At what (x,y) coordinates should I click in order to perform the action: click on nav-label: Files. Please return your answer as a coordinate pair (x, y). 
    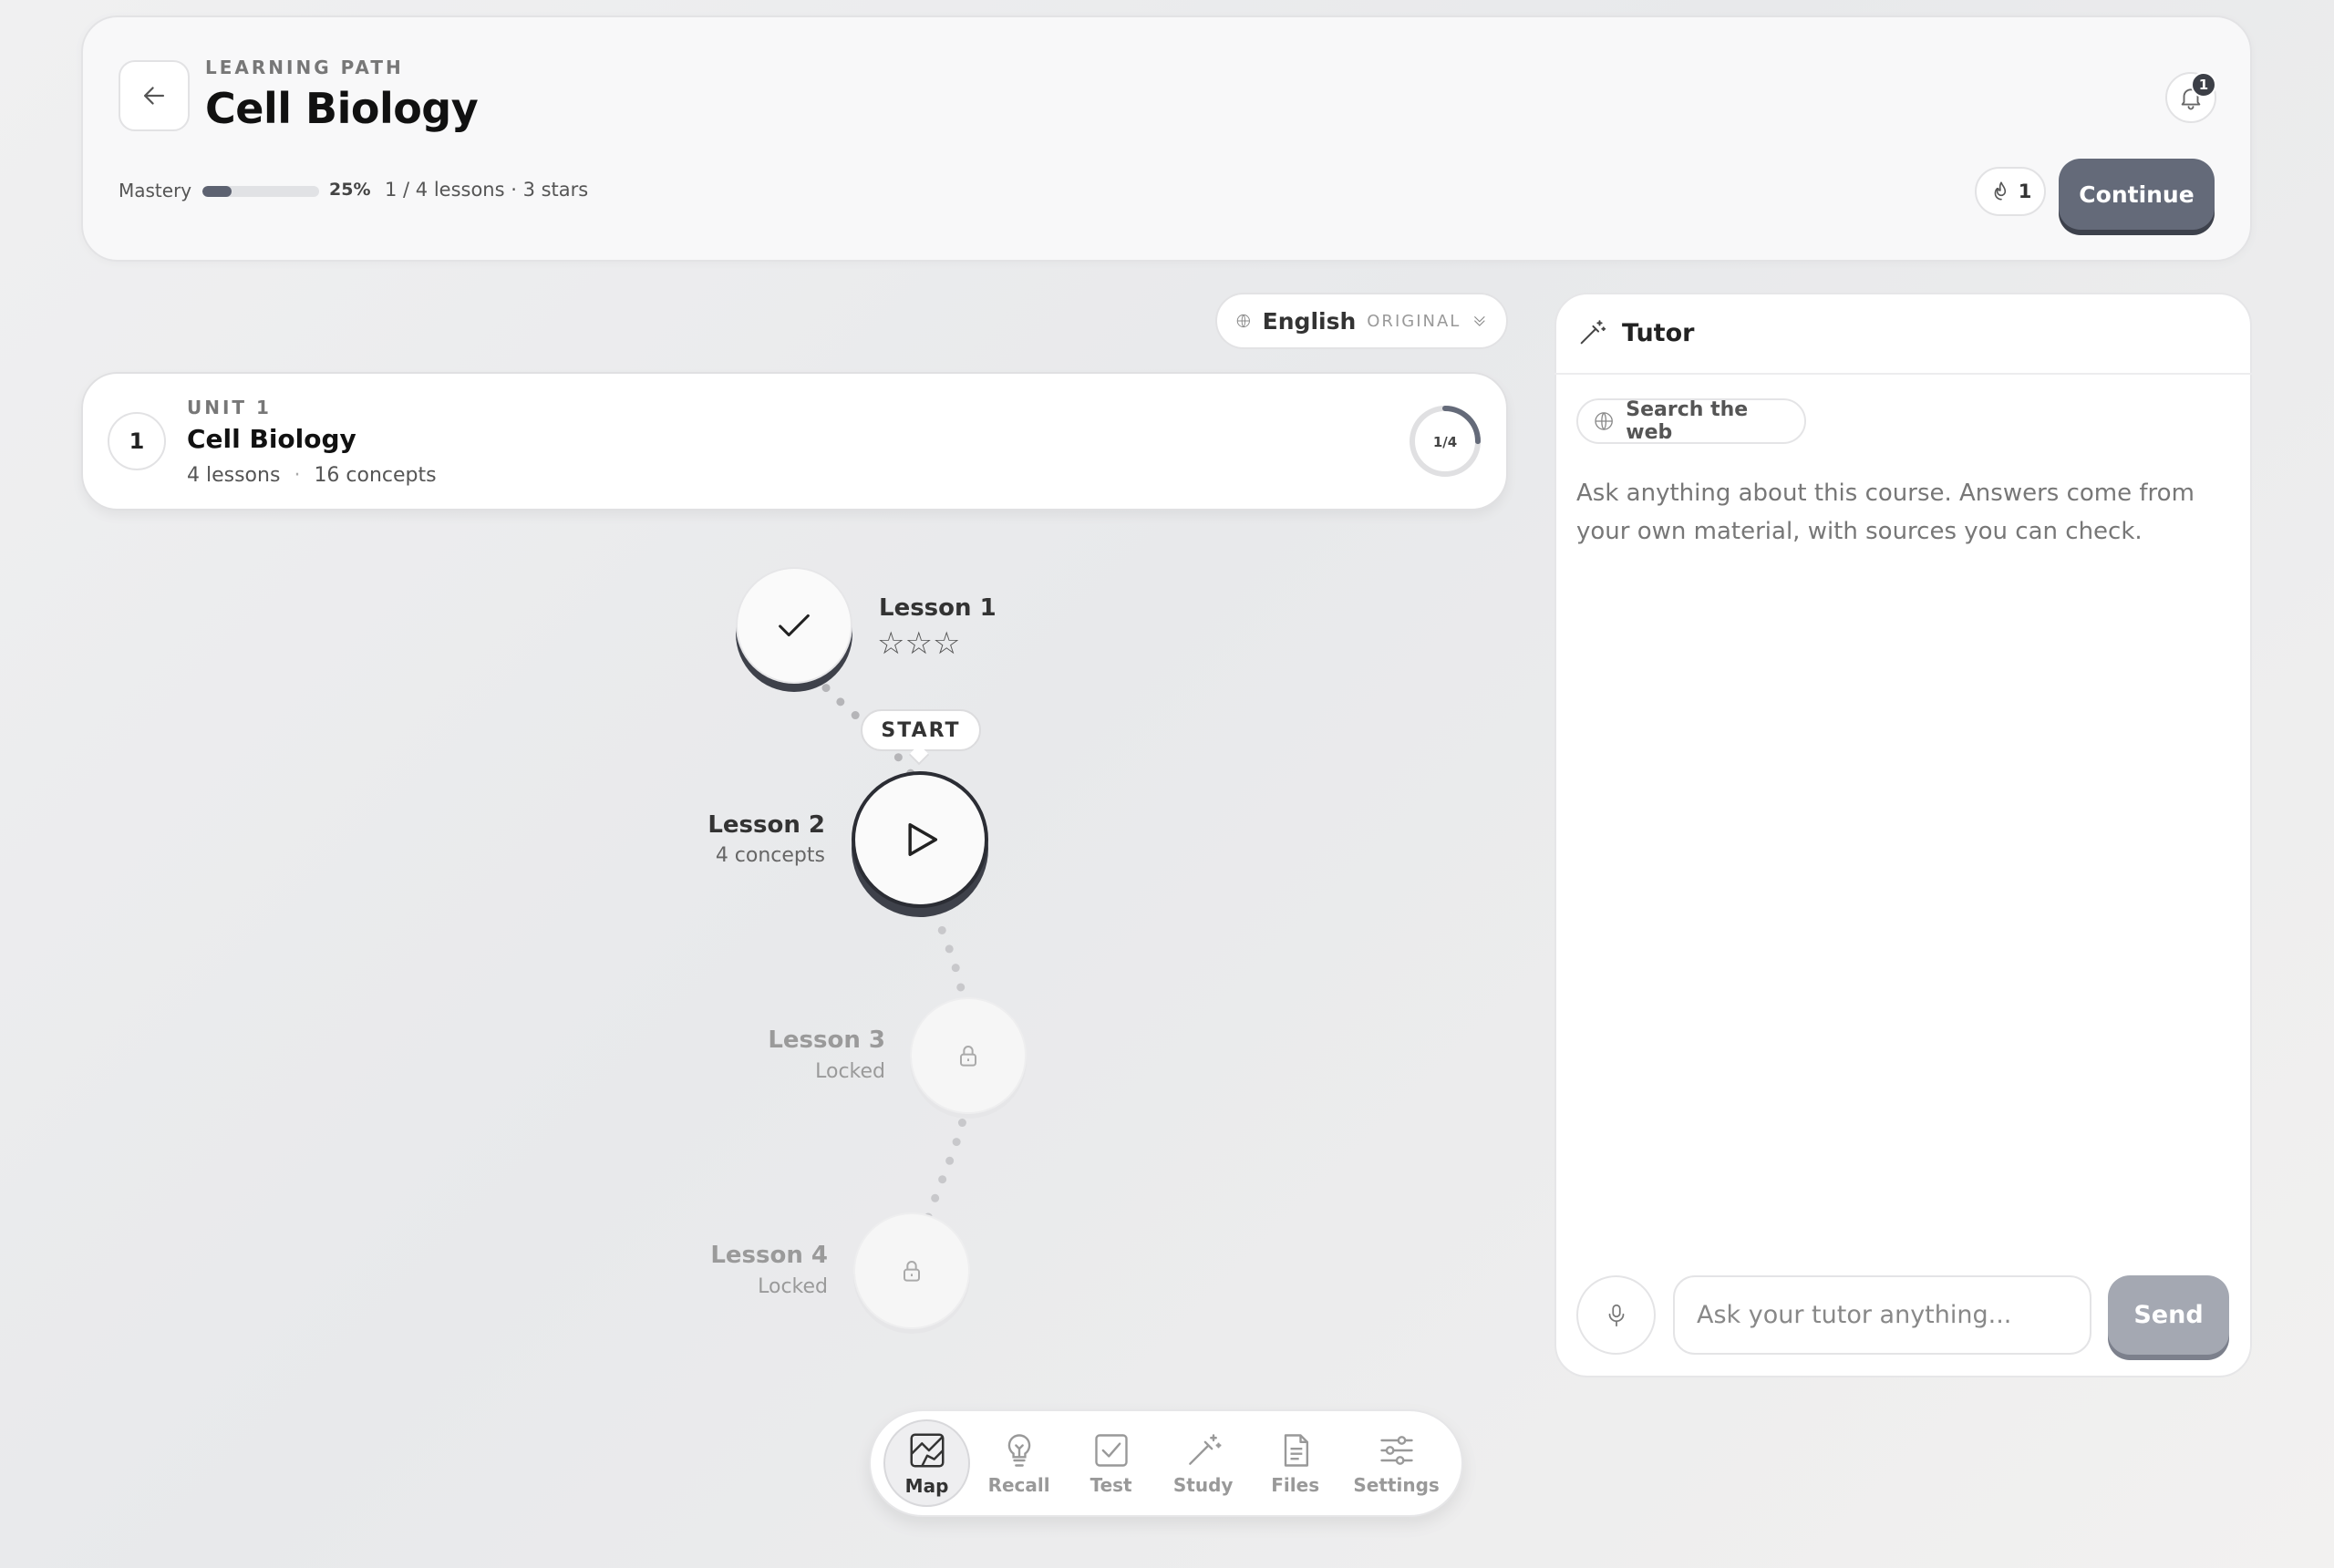
    Looking at the image, I should click on (1295, 1485).